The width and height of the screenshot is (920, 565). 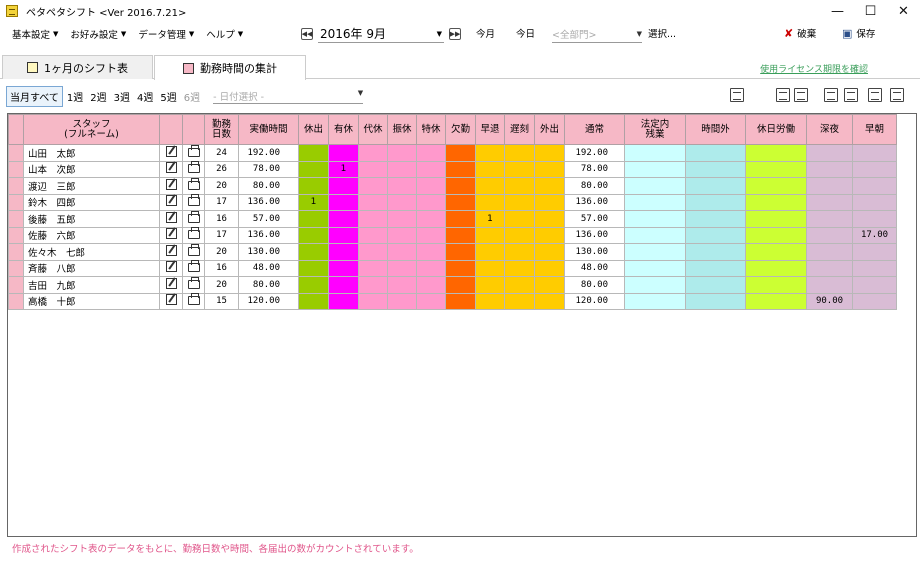 What do you see at coordinates (313, 202) in the screenshot?
I see `kyushutsu-cell: 1` at bounding box center [313, 202].